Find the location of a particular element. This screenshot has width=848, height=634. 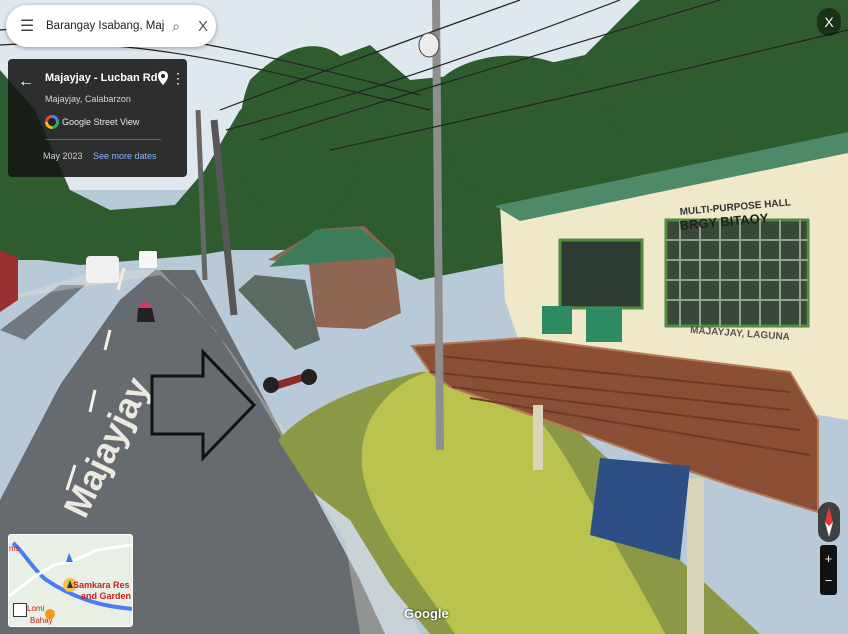

compass-icon is located at coordinates (829, 522).